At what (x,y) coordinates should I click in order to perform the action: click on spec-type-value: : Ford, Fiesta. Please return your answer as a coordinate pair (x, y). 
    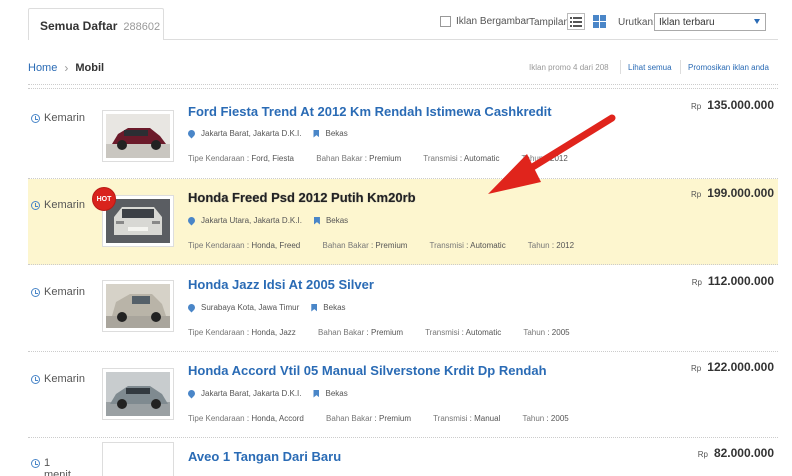
    Looking at the image, I should click on (270, 158).